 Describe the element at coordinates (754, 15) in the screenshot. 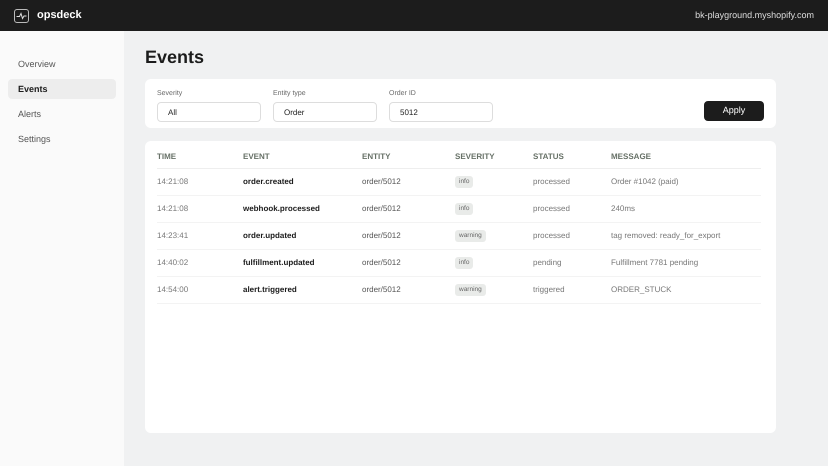

I see `store-domain: bk-playground.myshopify.com` at that location.